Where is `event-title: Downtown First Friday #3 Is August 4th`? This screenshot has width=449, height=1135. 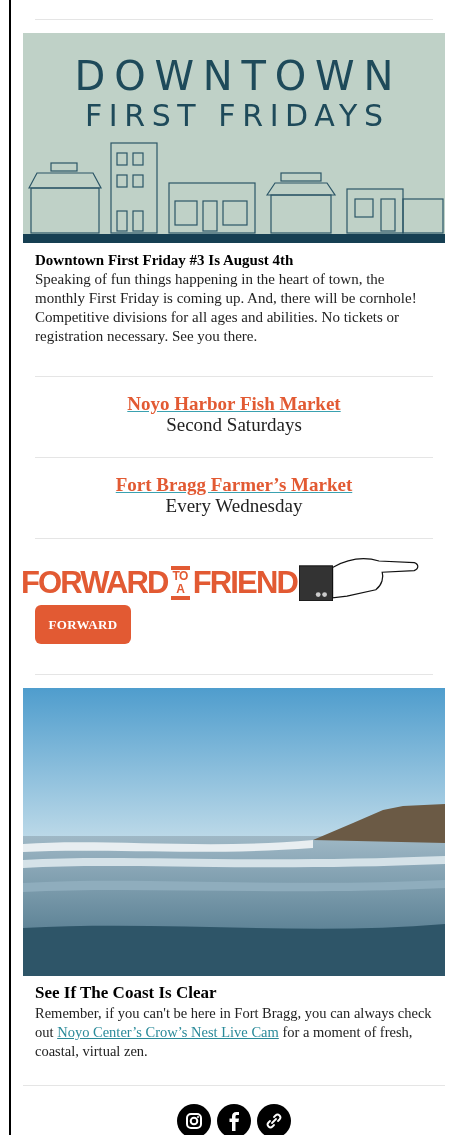 event-title: Downtown First Friday #3 Is August 4th is located at coordinates (165, 260).